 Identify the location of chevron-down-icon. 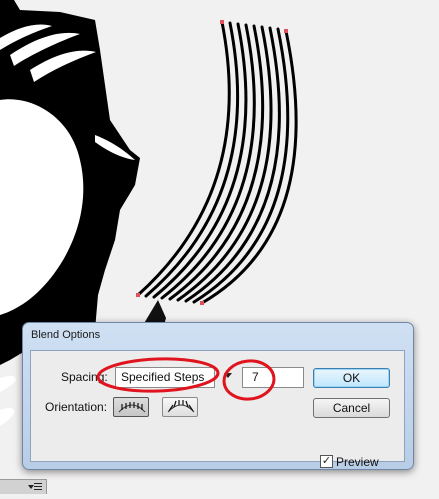
(228, 375).